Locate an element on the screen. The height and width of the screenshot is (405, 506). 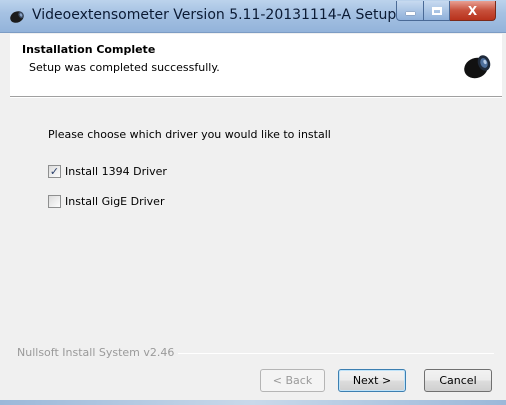
branding: Nullsoft Install System v2.46 is located at coordinates (253, 353).